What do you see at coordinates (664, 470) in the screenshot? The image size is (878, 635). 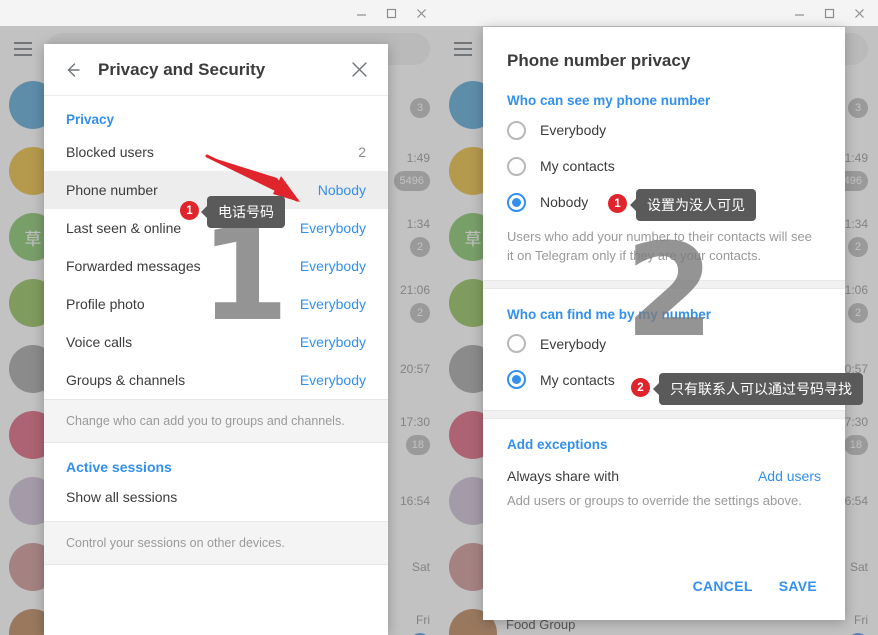 I see `always-share-row: Always share with Add users` at bounding box center [664, 470].